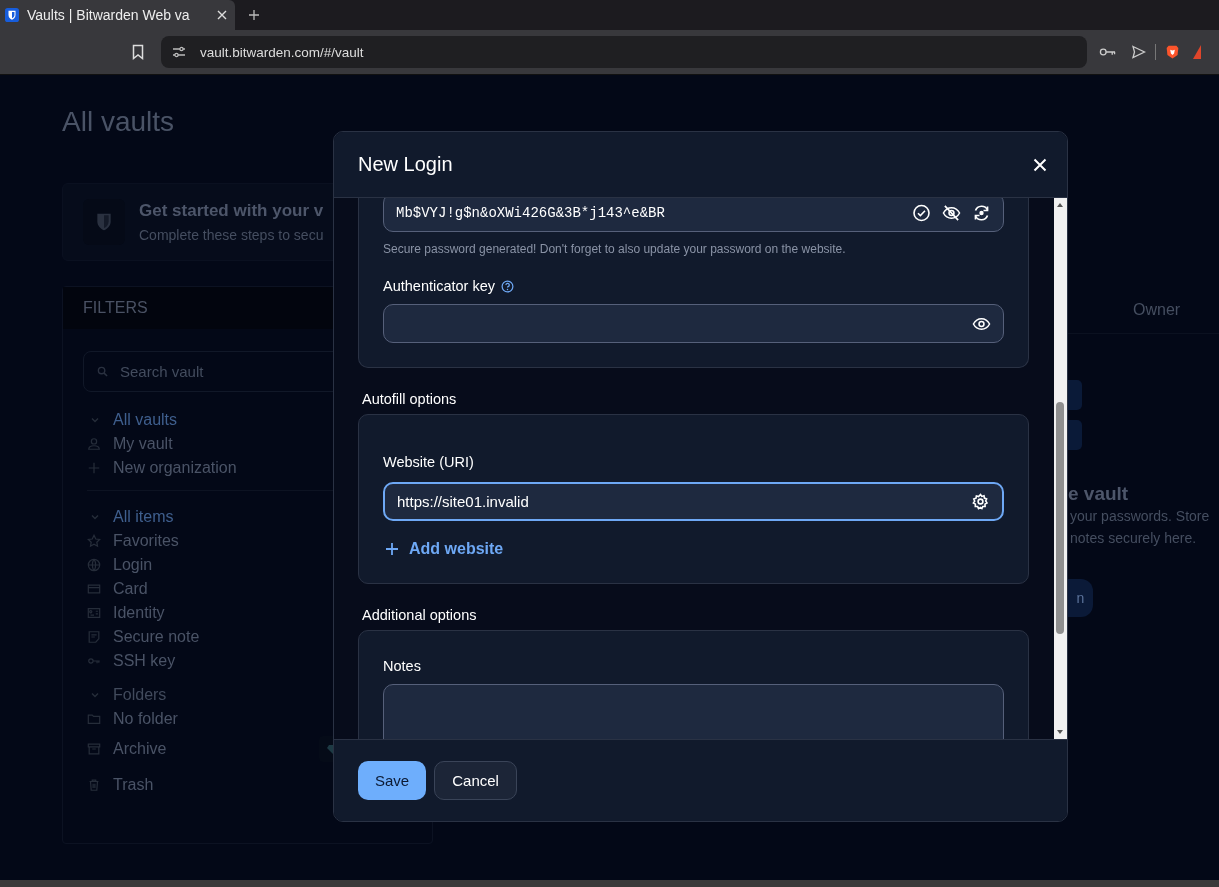 This screenshot has height=887, width=1219. What do you see at coordinates (133, 785) in the screenshot?
I see `filter-item: Trash` at bounding box center [133, 785].